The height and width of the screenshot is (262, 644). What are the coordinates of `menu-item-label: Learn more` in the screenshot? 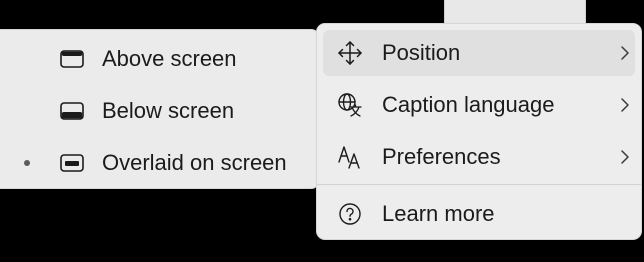 It's located at (438, 213).